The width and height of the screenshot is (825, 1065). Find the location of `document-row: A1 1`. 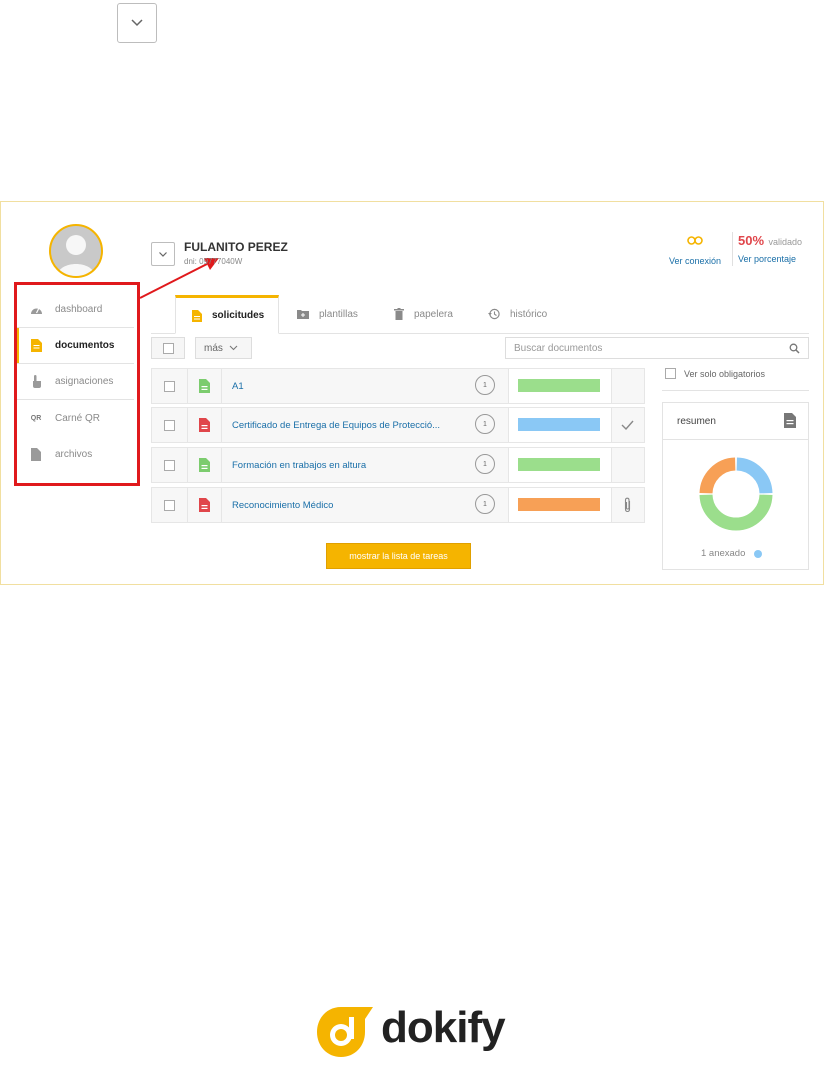

document-row: A1 1 is located at coordinates (398, 386).